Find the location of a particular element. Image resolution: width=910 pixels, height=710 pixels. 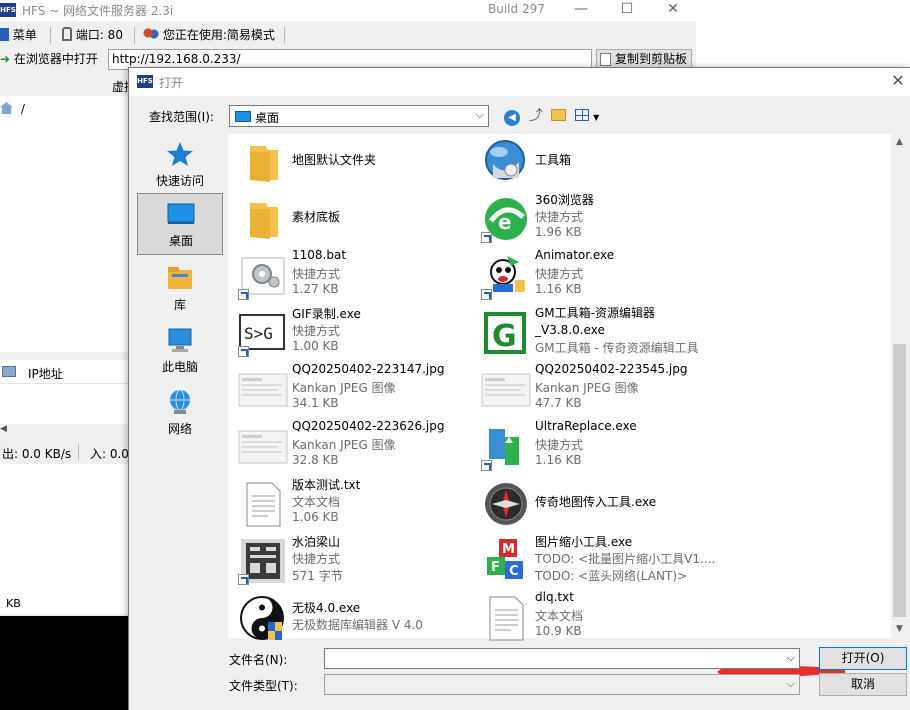

hfs-toolbar: 菜单 端口: 80 您正在使用:简易模式 is located at coordinates (348, 35).